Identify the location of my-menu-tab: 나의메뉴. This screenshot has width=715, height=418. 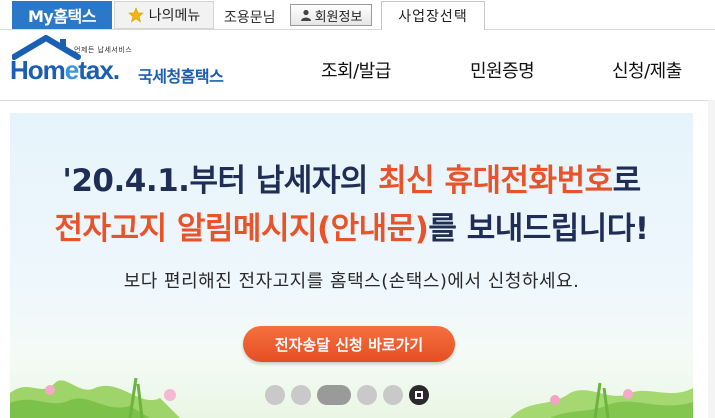
(164, 15).